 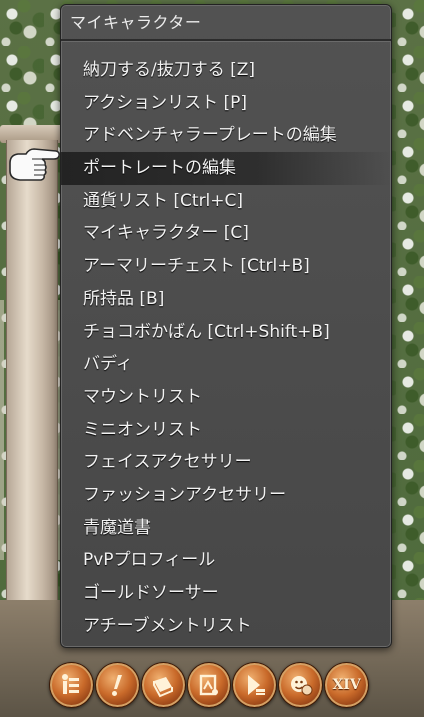 I want to click on menu-item-minion-list: ミニオンリスト, so click(x=226, y=430).